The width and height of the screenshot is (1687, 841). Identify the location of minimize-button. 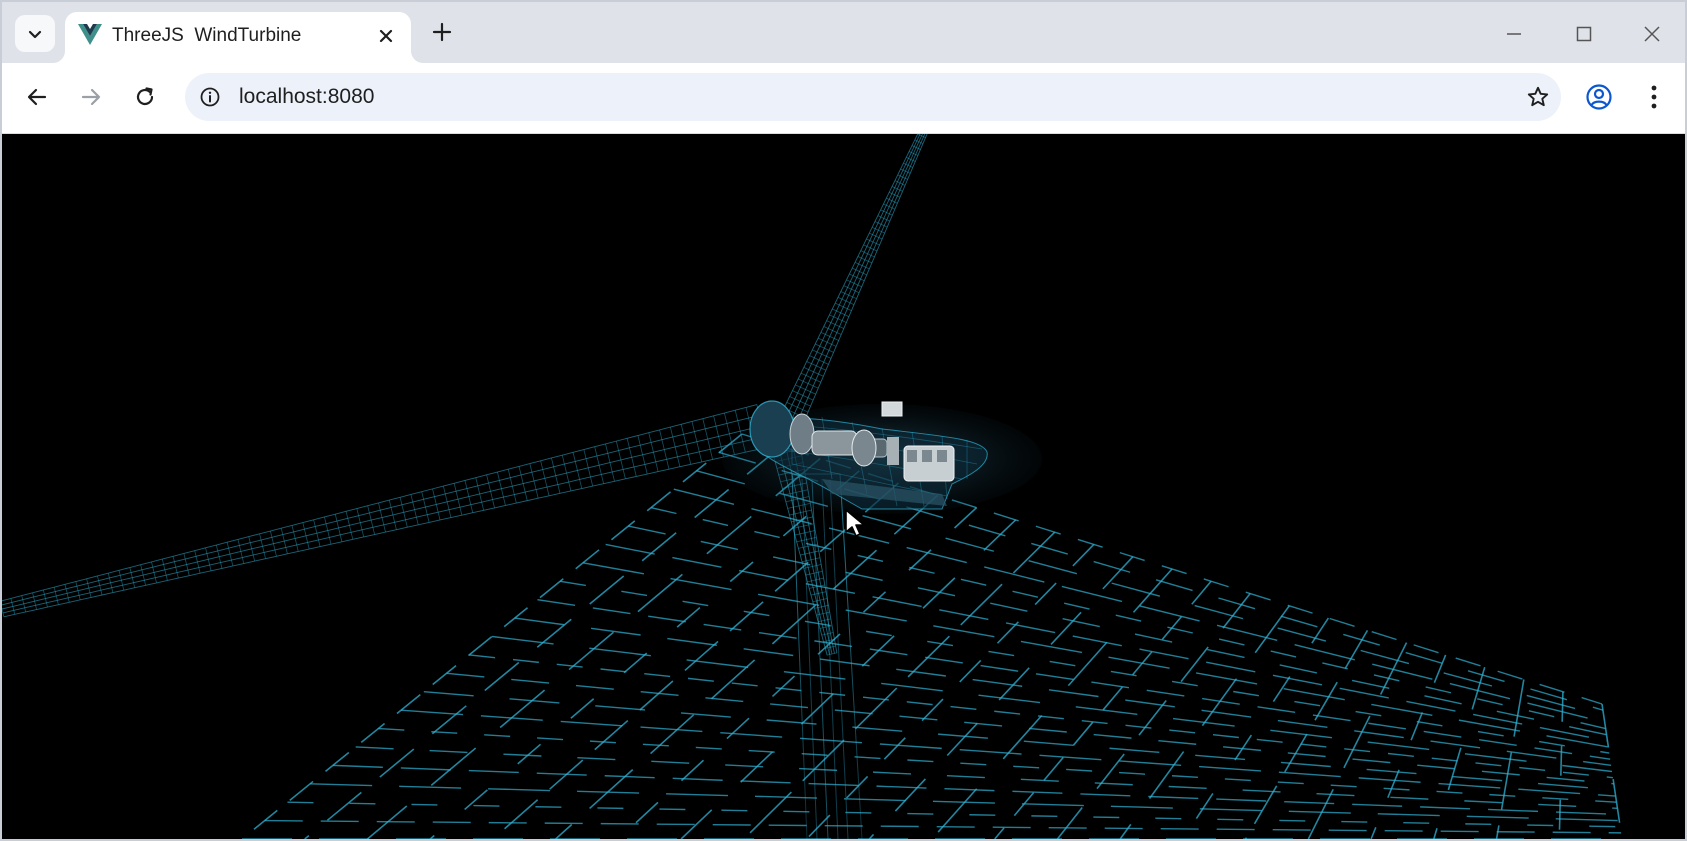
(1514, 34).